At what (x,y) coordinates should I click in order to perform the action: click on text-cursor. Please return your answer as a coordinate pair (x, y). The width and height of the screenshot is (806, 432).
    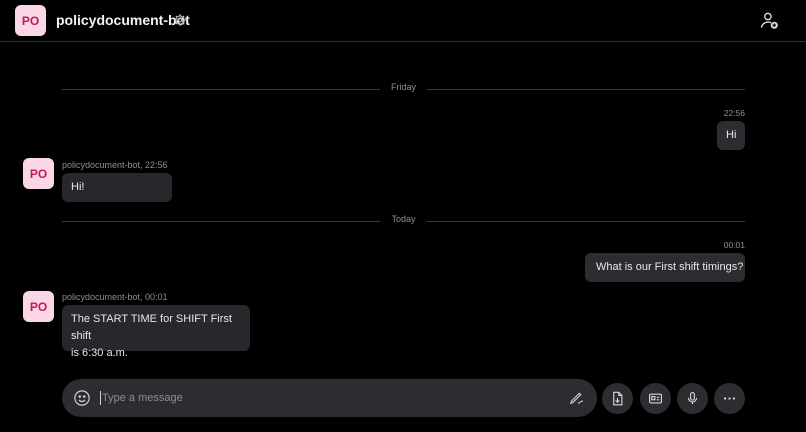
    Looking at the image, I should click on (100, 398).